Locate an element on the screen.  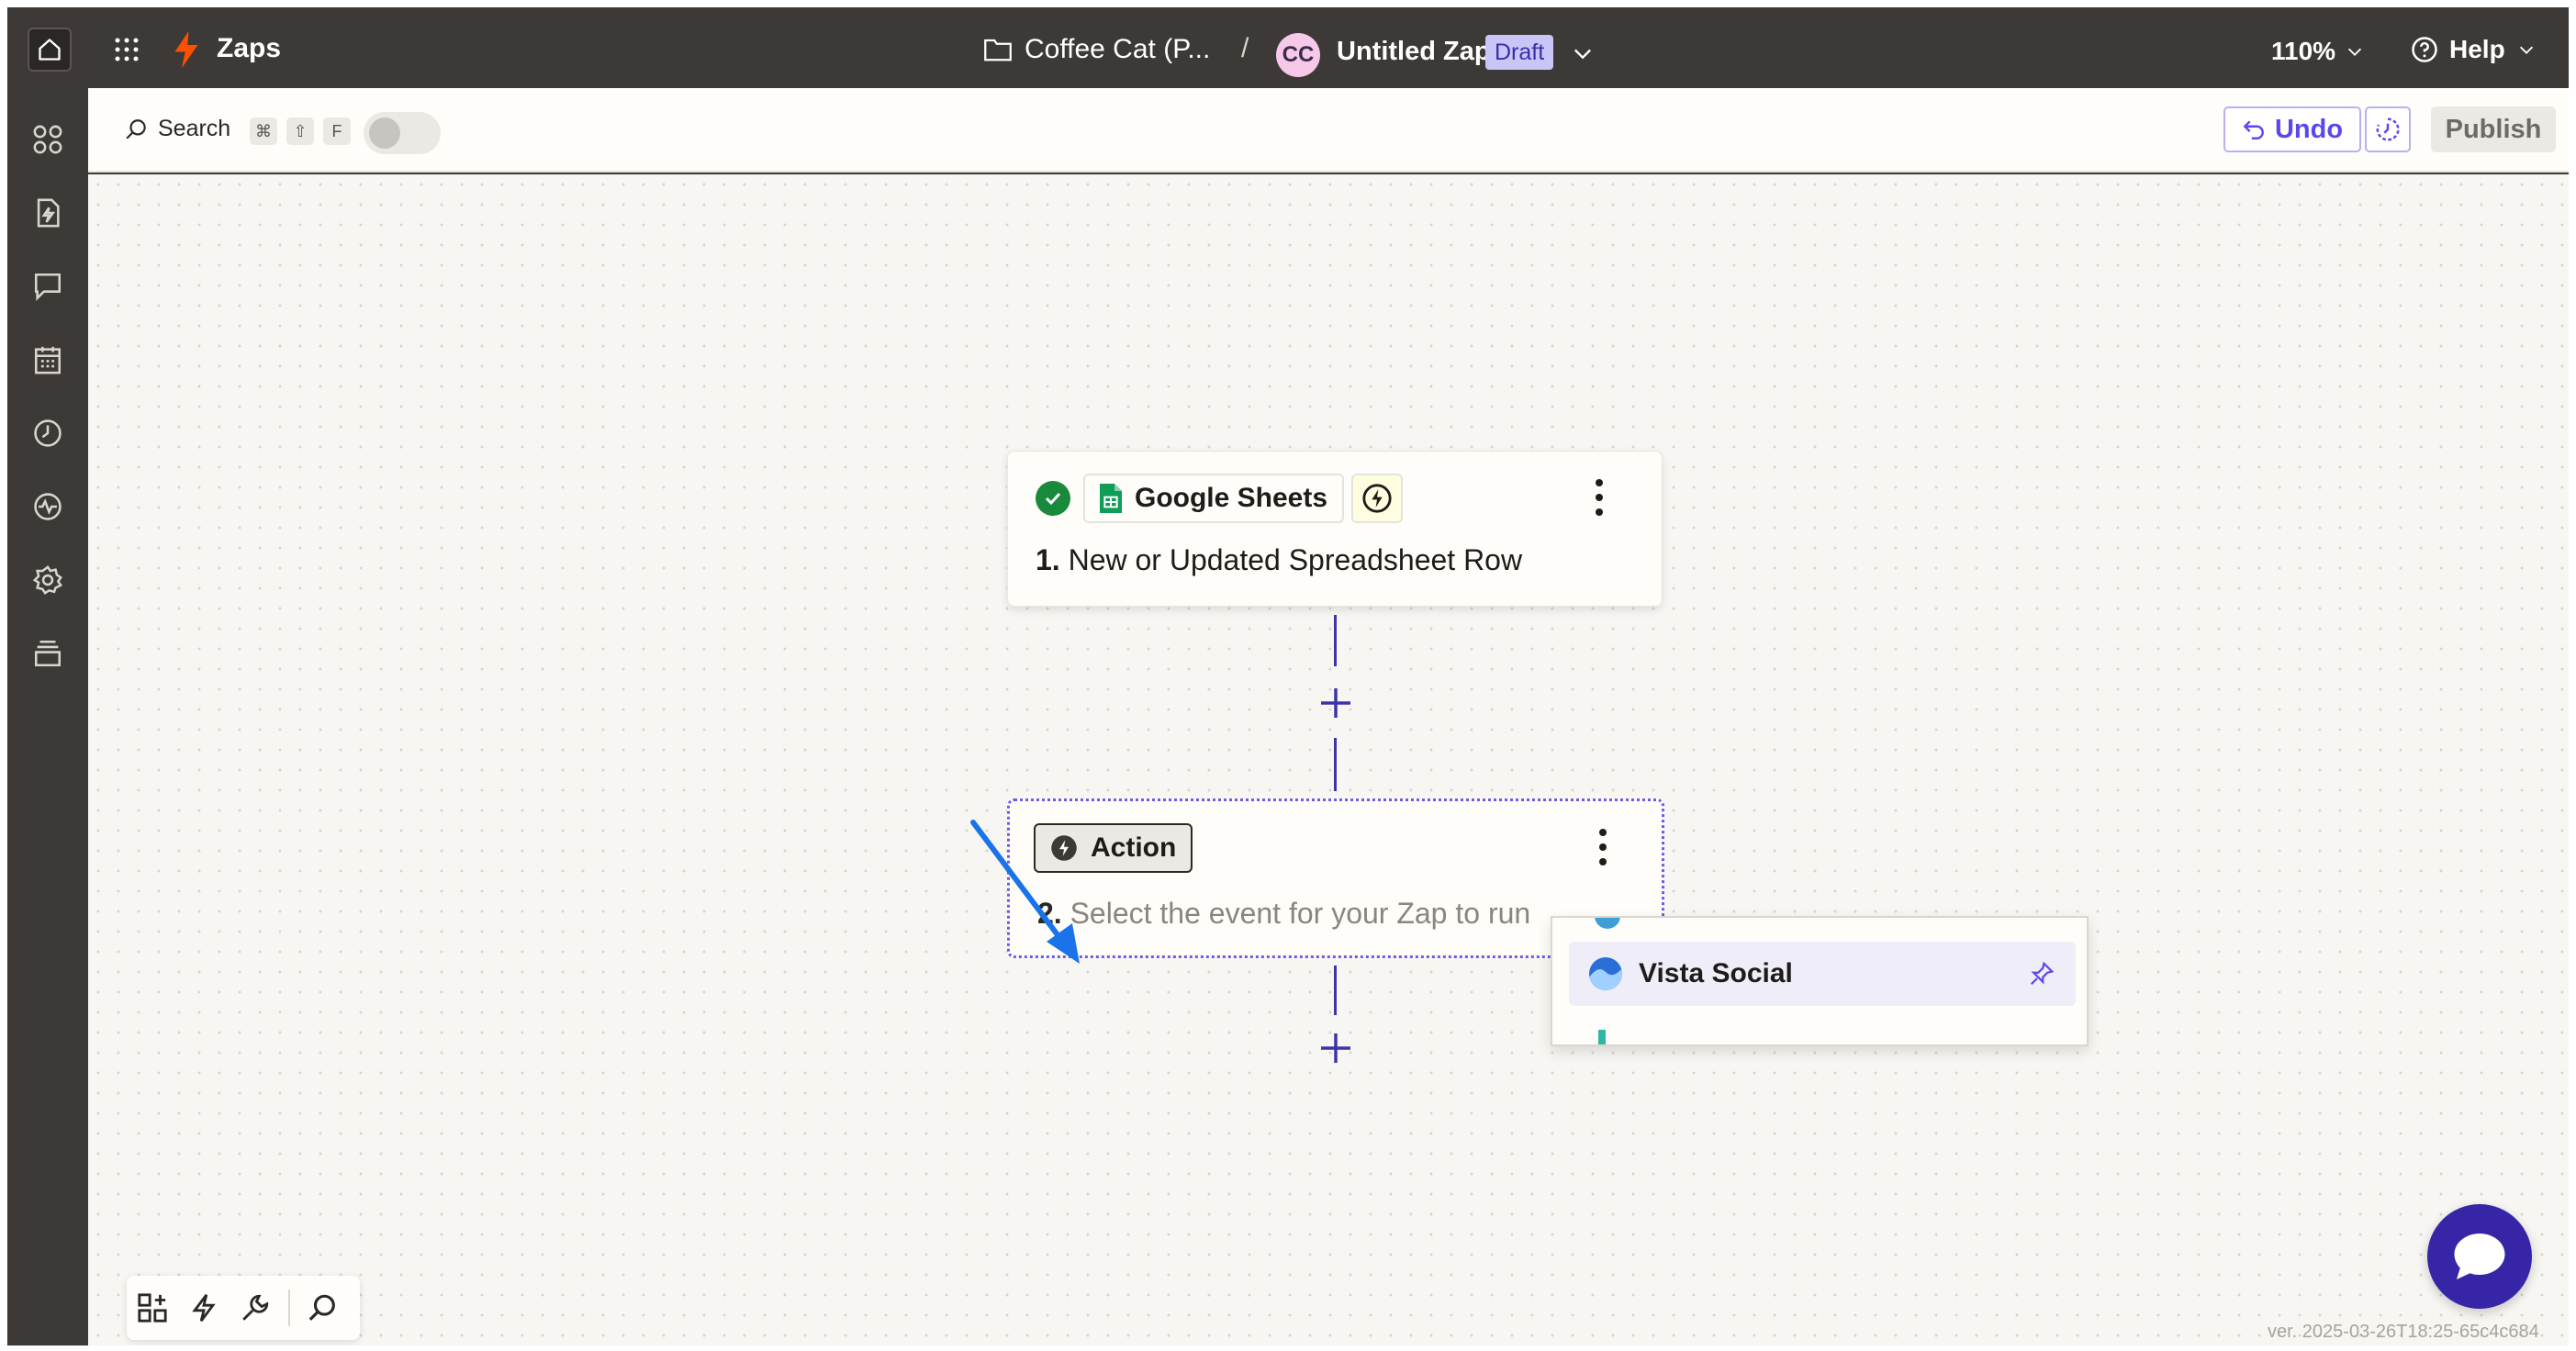
action-label: Action is located at coordinates (1134, 848).